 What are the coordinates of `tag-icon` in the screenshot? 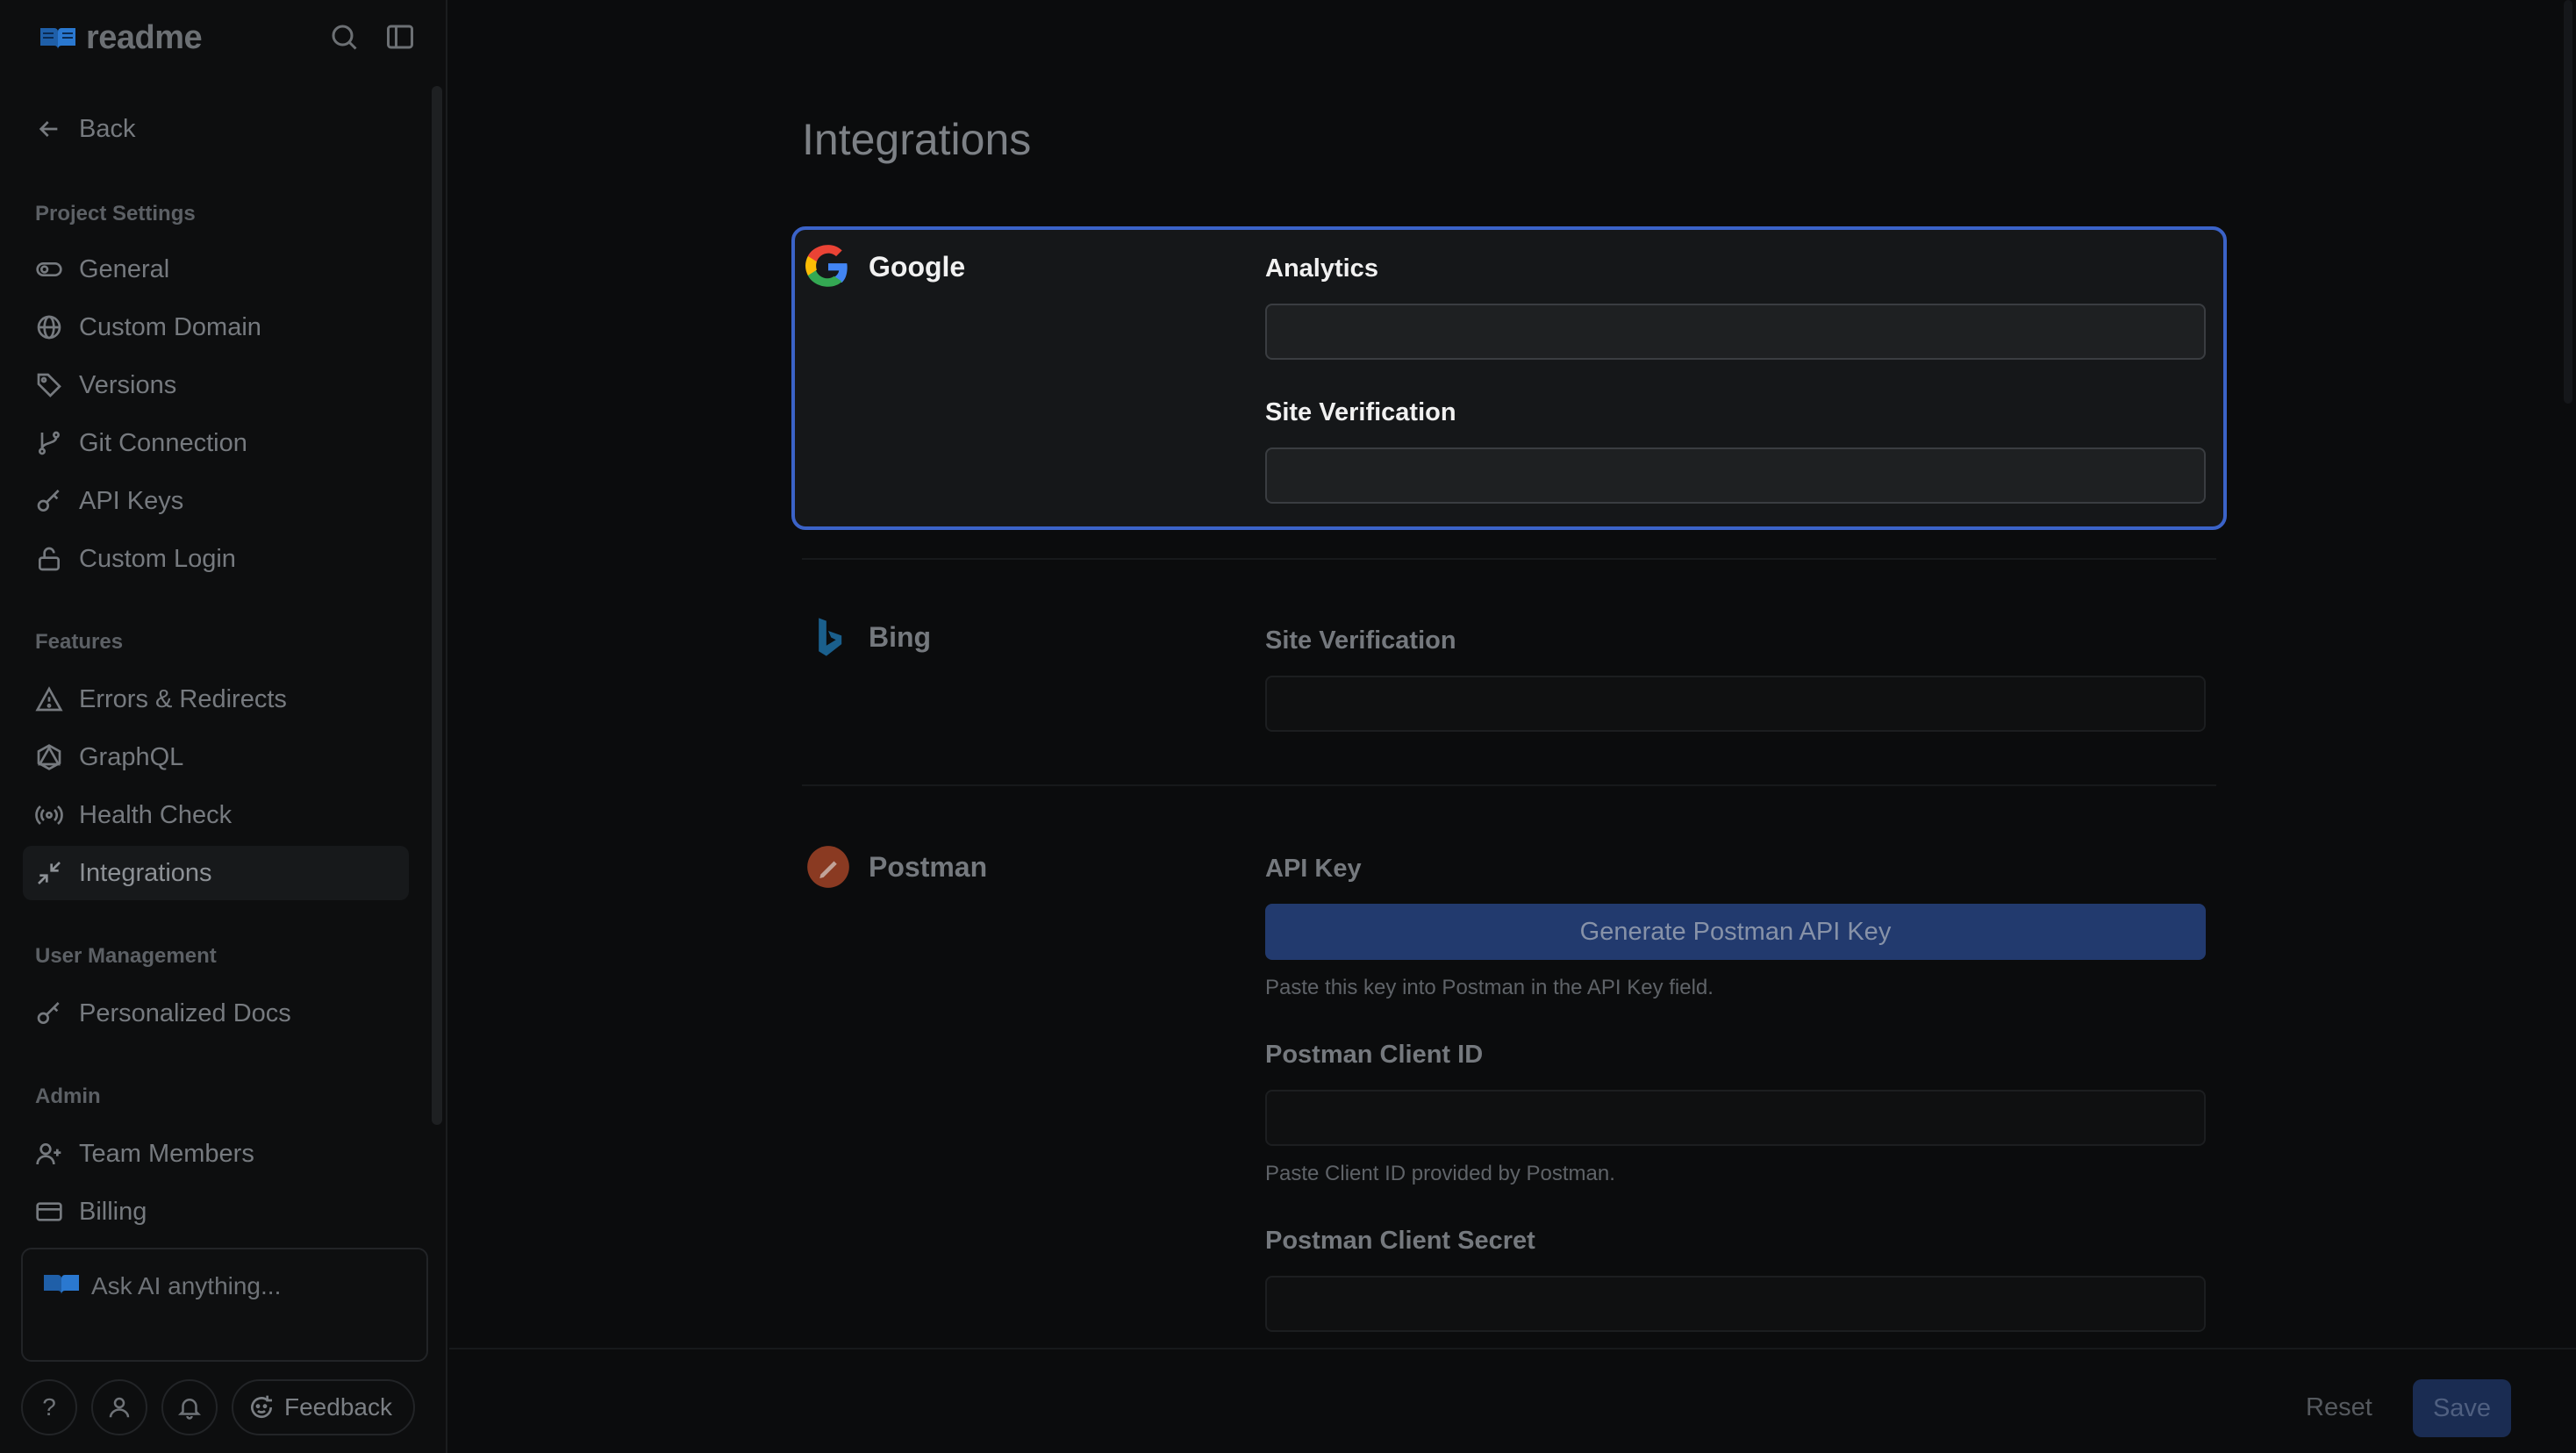 It's located at (49, 385).